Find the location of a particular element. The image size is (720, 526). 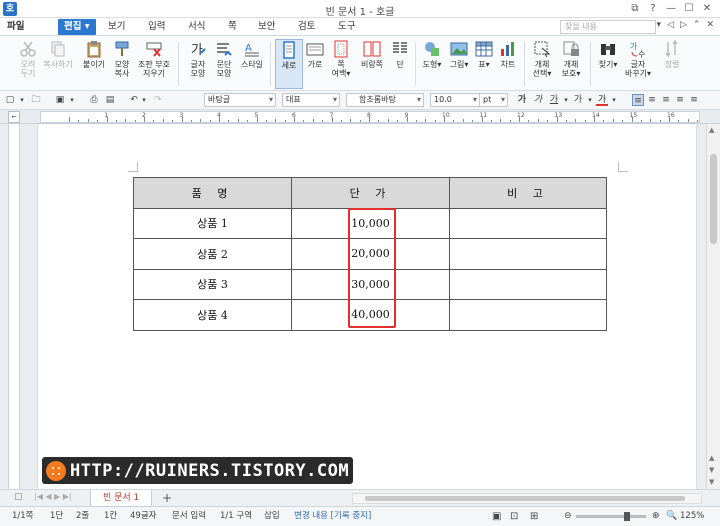

zoom-slider is located at coordinates (611, 516).